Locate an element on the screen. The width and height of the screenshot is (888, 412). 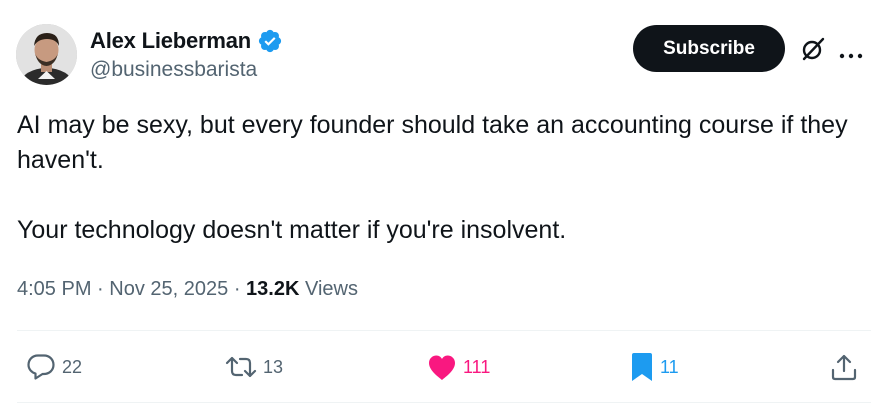
retweet-count: 13 is located at coordinates (273, 366).